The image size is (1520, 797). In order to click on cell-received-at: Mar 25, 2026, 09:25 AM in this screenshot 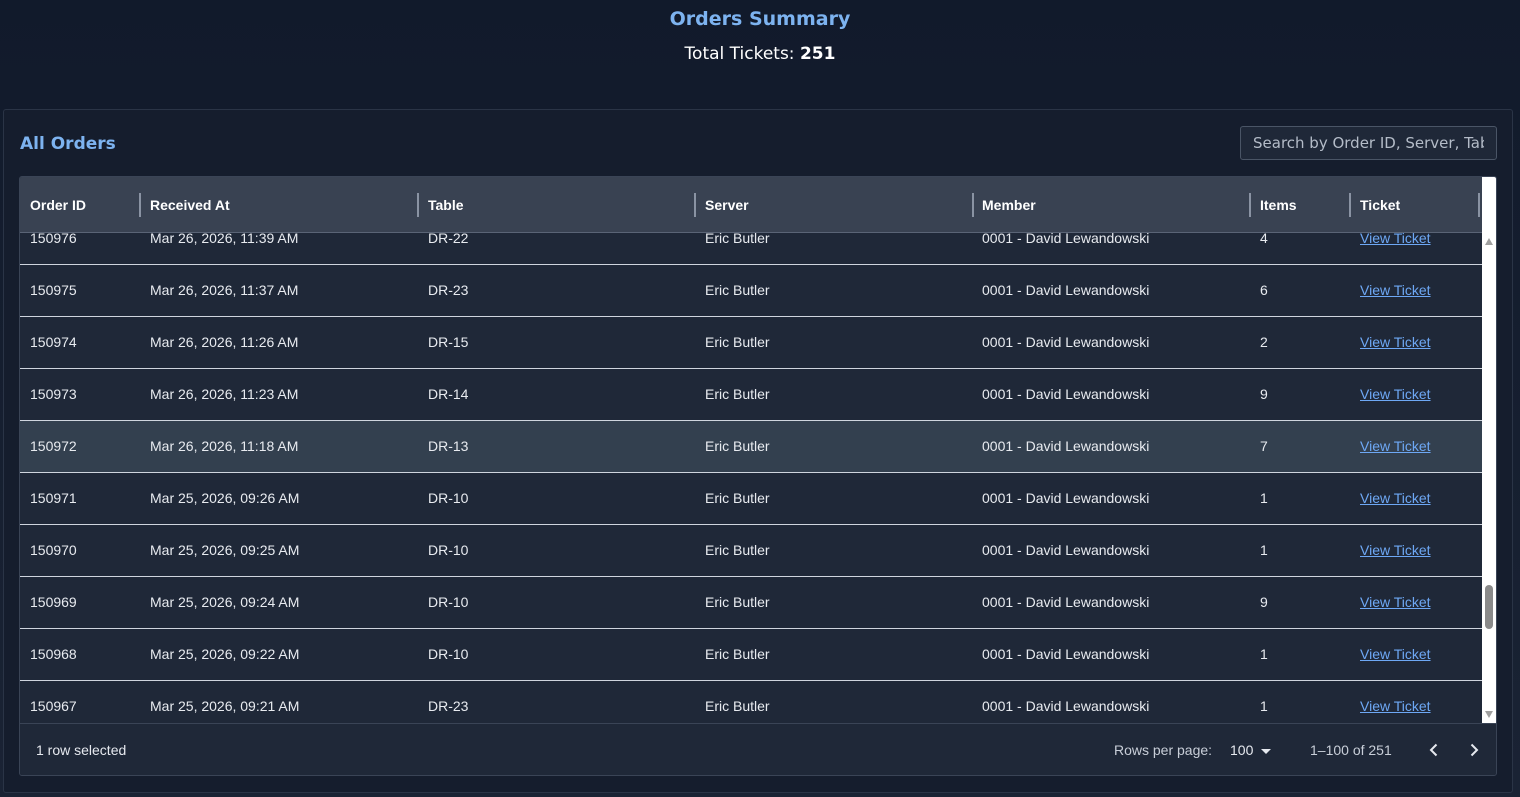, I will do `click(279, 550)`.